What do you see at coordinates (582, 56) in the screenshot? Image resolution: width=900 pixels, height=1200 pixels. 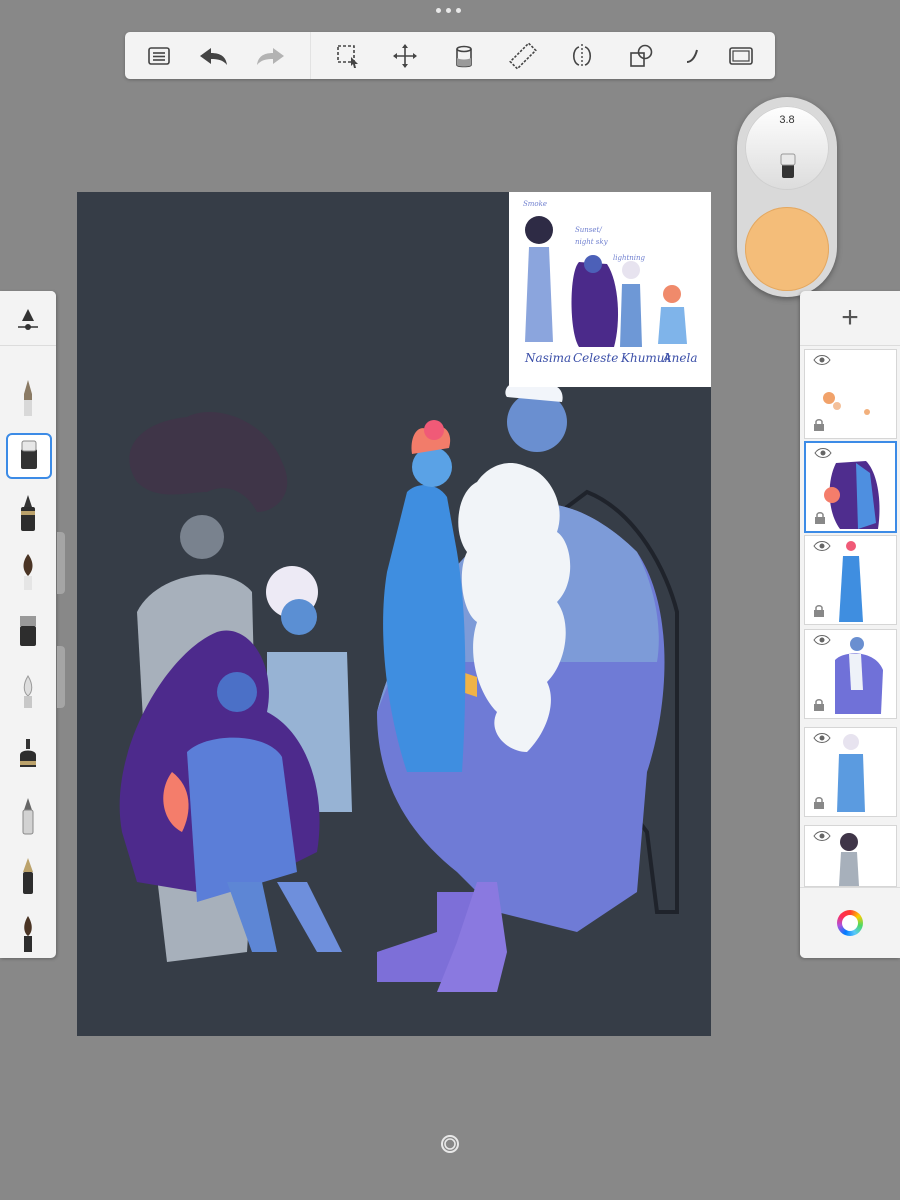 I see `symmetry-icon` at bounding box center [582, 56].